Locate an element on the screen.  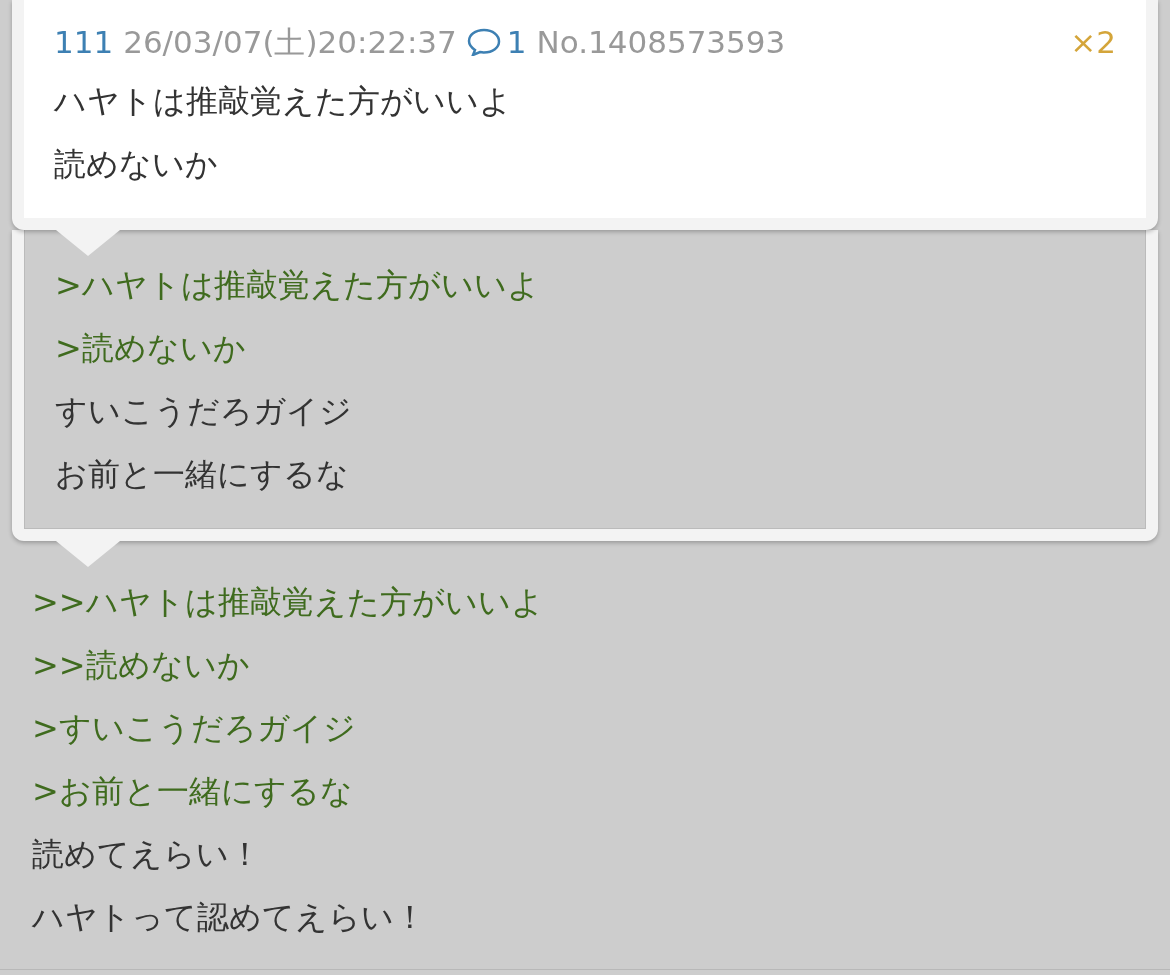
post-number: 111 is located at coordinates (84, 42).